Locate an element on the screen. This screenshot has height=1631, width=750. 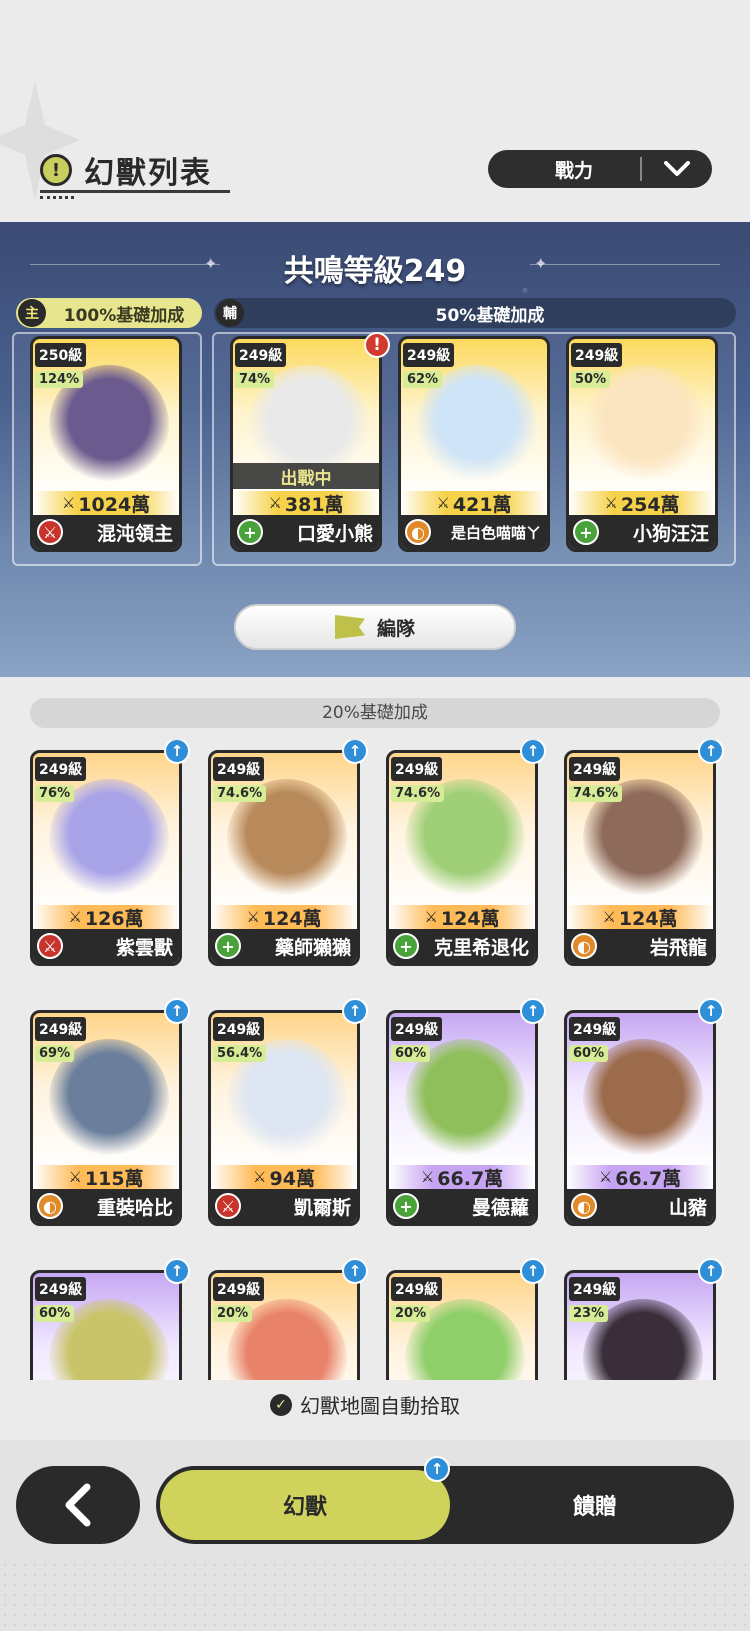
beast-power-value: 421萬 is located at coordinates (482, 504).